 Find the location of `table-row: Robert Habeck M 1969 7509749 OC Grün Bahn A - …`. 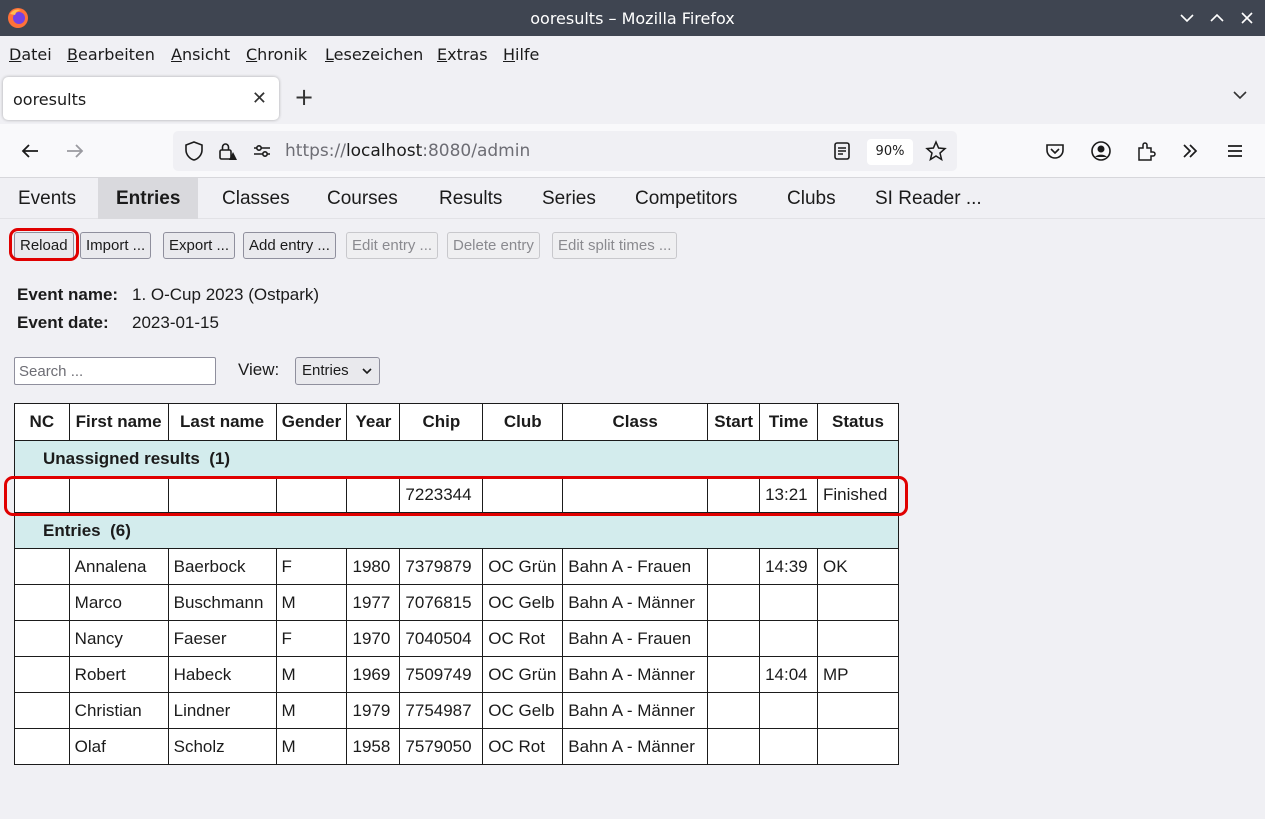

table-row: Robert Habeck M 1969 7509749 OC Grün Bahn A - … is located at coordinates (456, 674).